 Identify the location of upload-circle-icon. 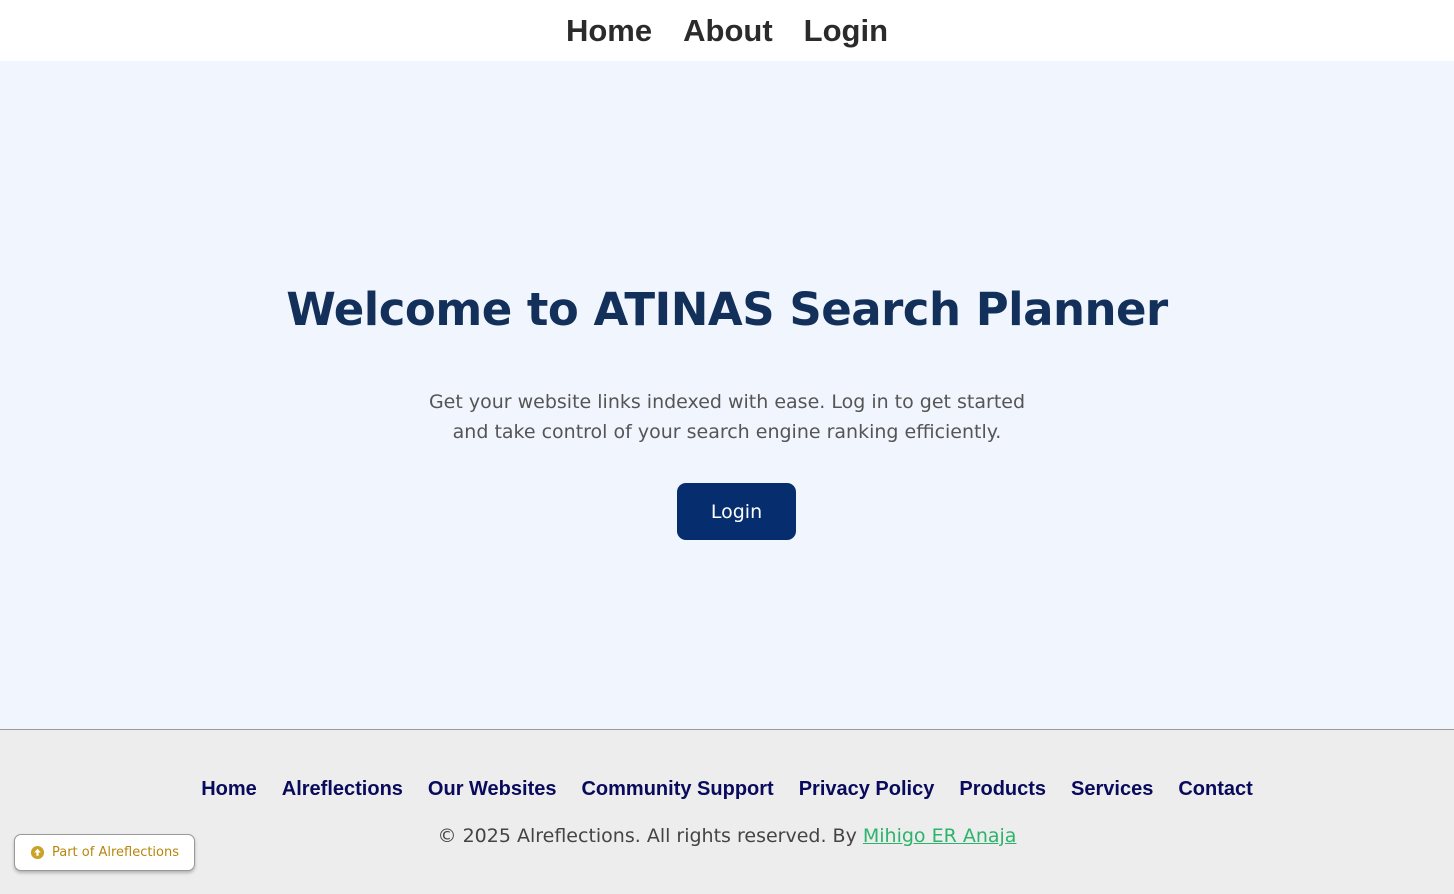
(37, 852).